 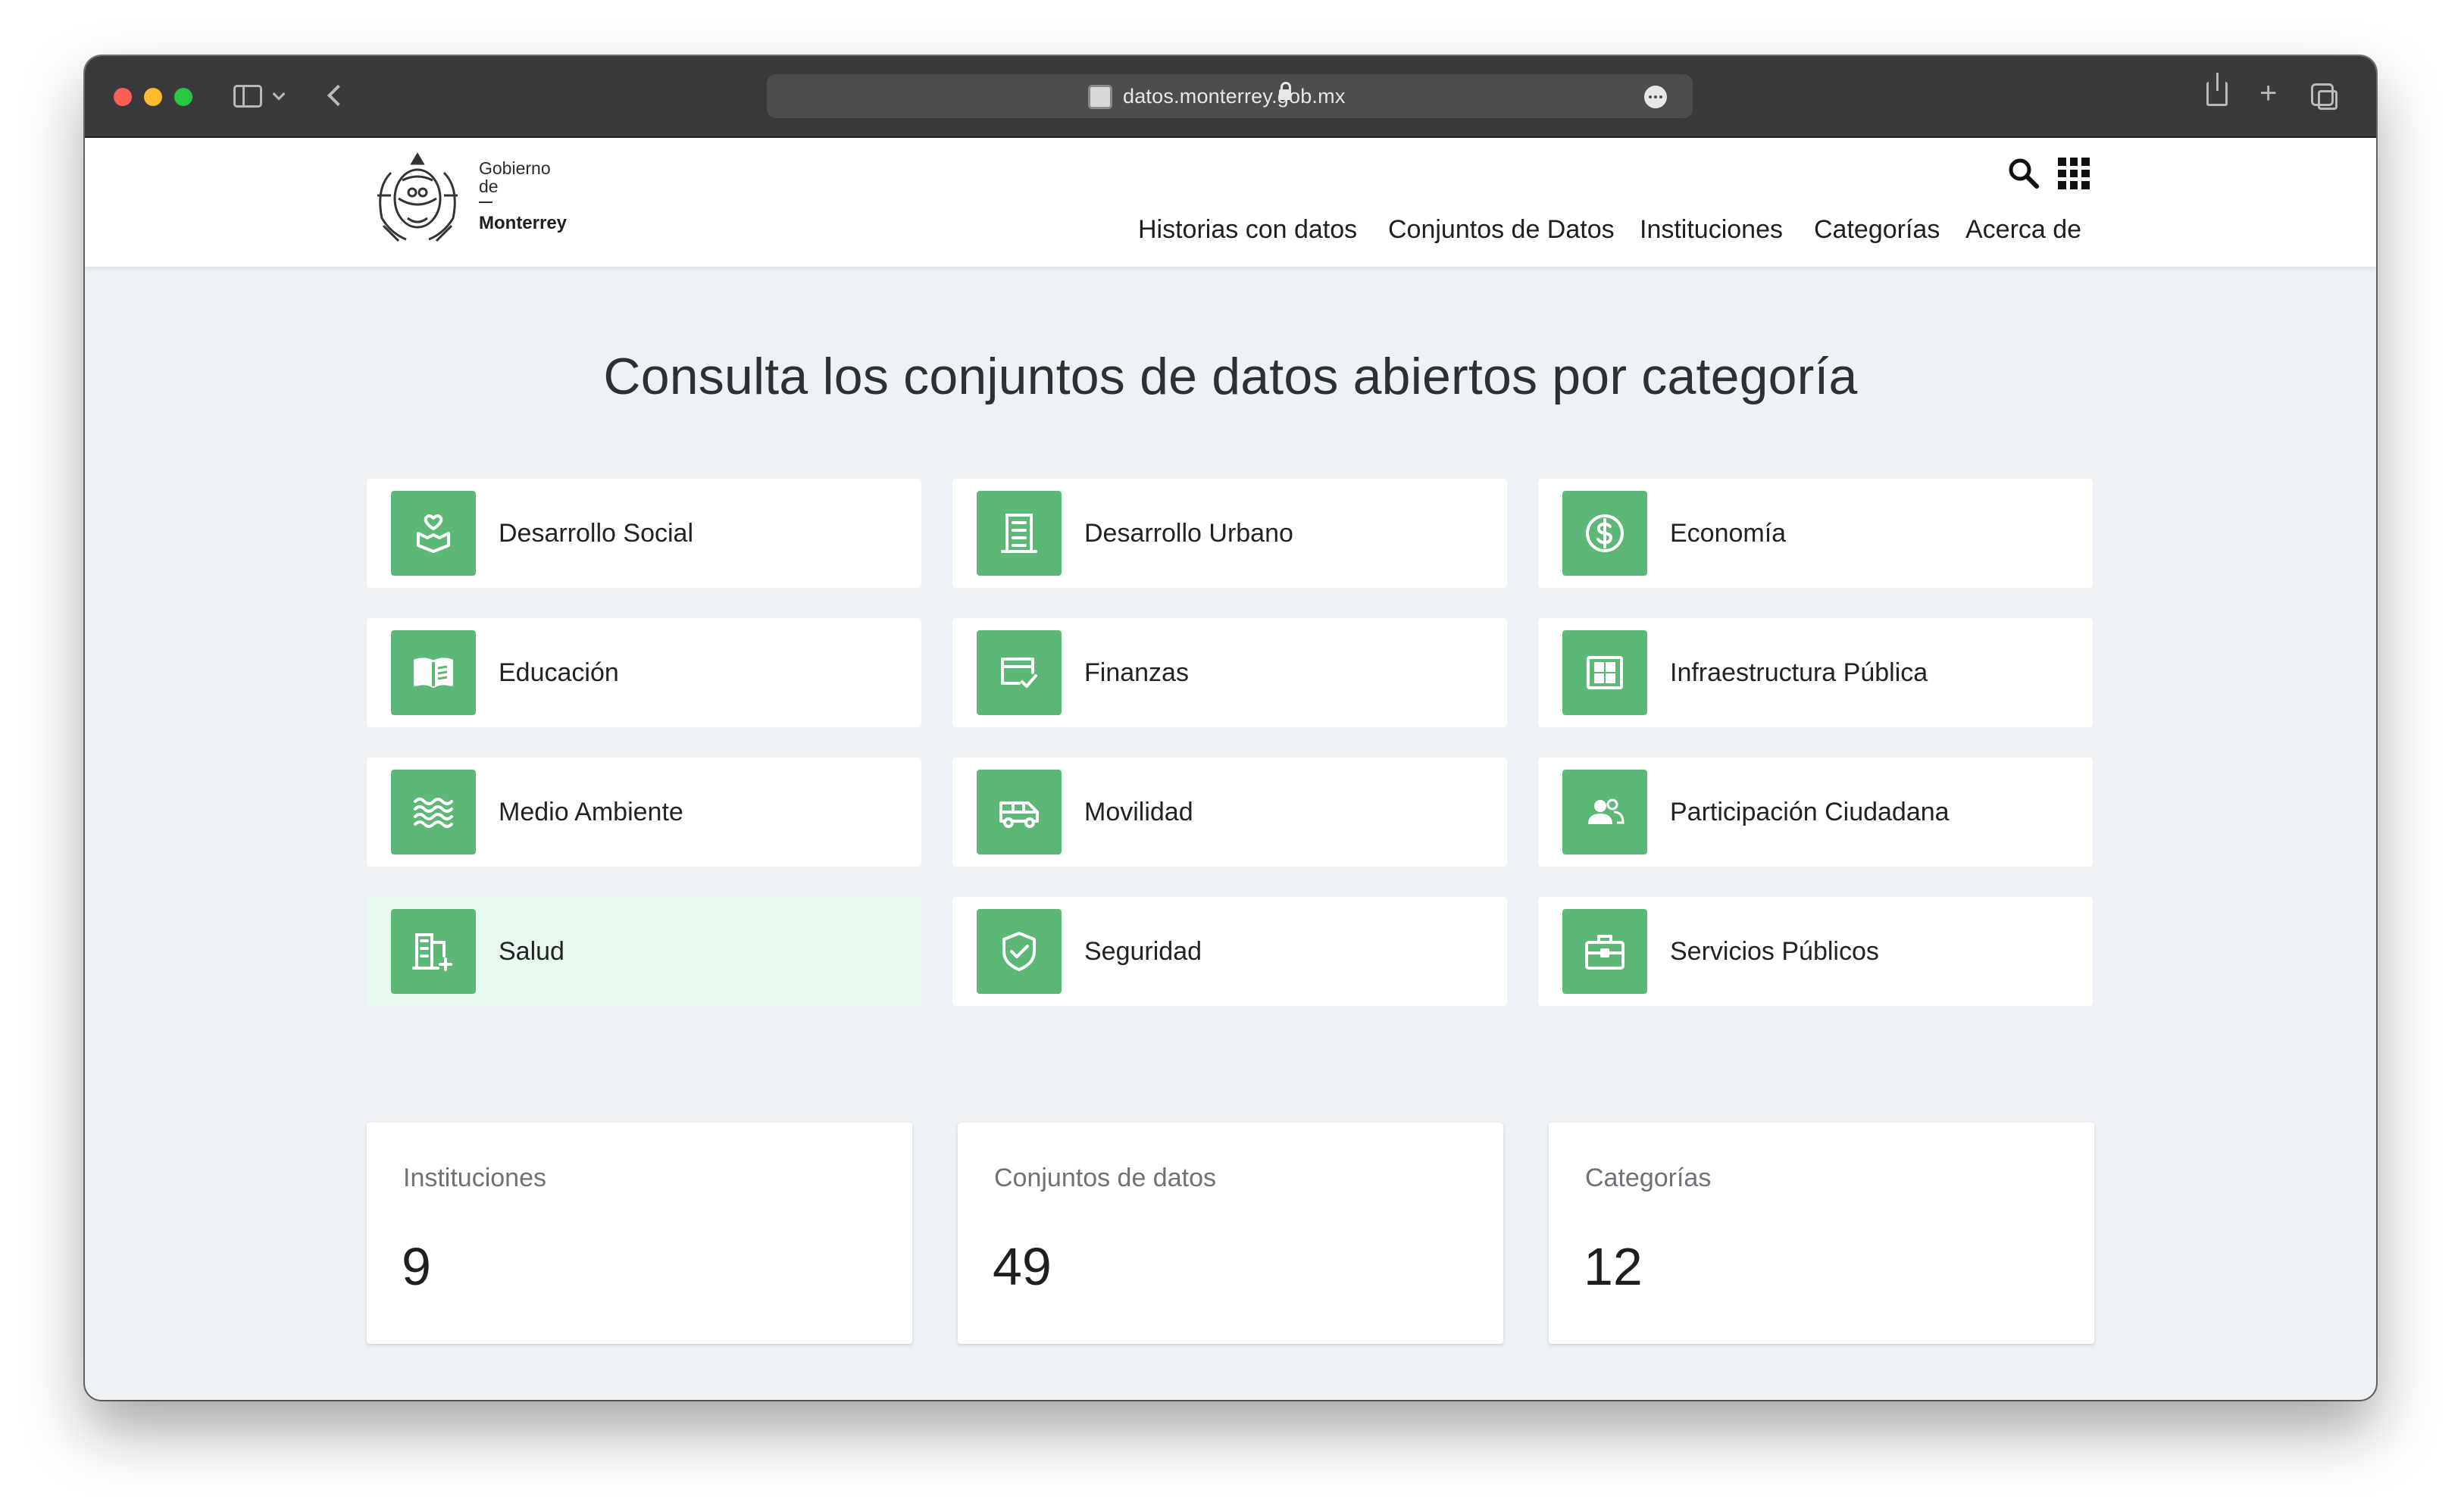 What do you see at coordinates (1230, 812) in the screenshot?
I see `category-movilidad: Movilidad` at bounding box center [1230, 812].